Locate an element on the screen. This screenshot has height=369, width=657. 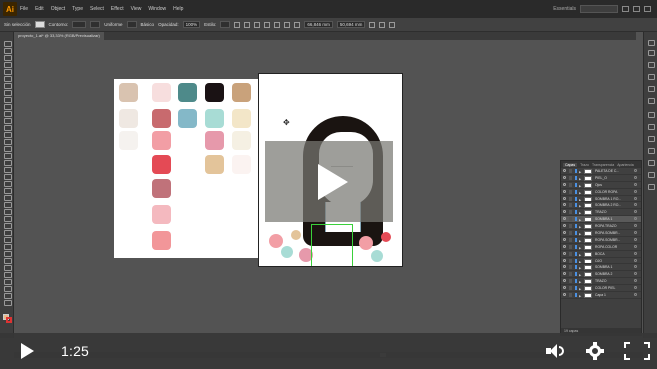
layer-row: ▶ SOMBRA 1 is located at coordinates (601, 268).